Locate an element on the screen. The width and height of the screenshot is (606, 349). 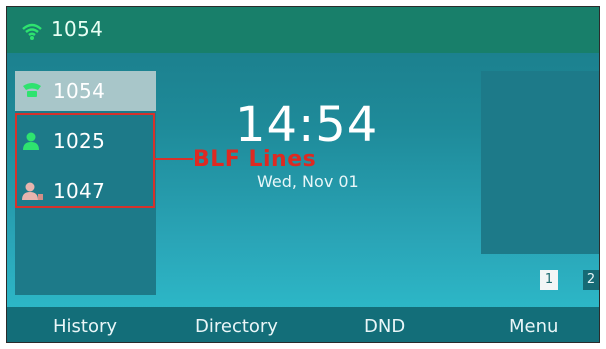
directory-softkey: Directory is located at coordinates (236, 326).